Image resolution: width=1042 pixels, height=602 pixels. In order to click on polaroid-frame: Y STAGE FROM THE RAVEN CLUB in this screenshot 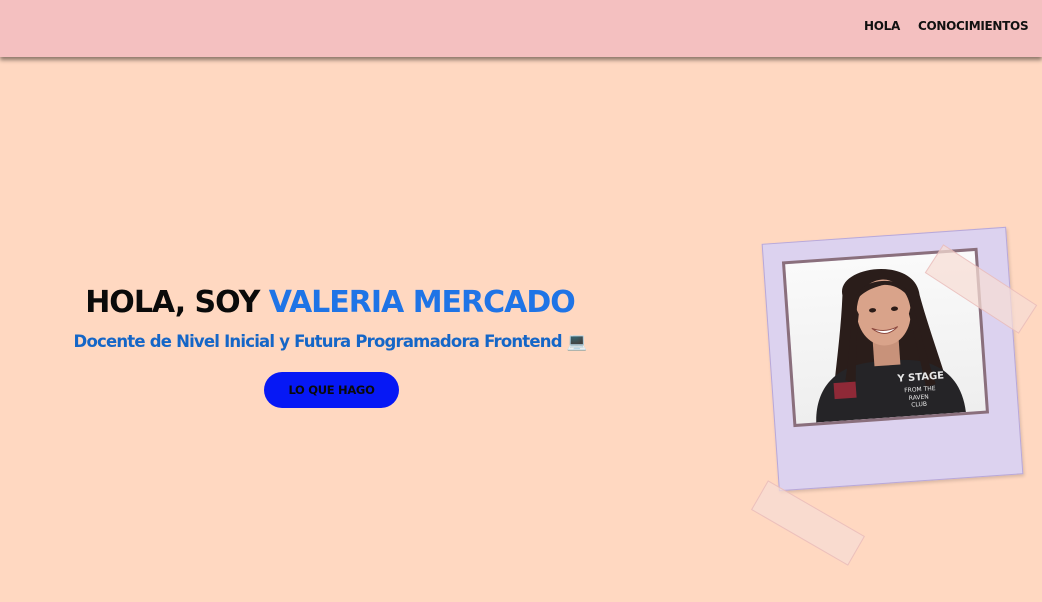, I will do `click(892, 359)`.